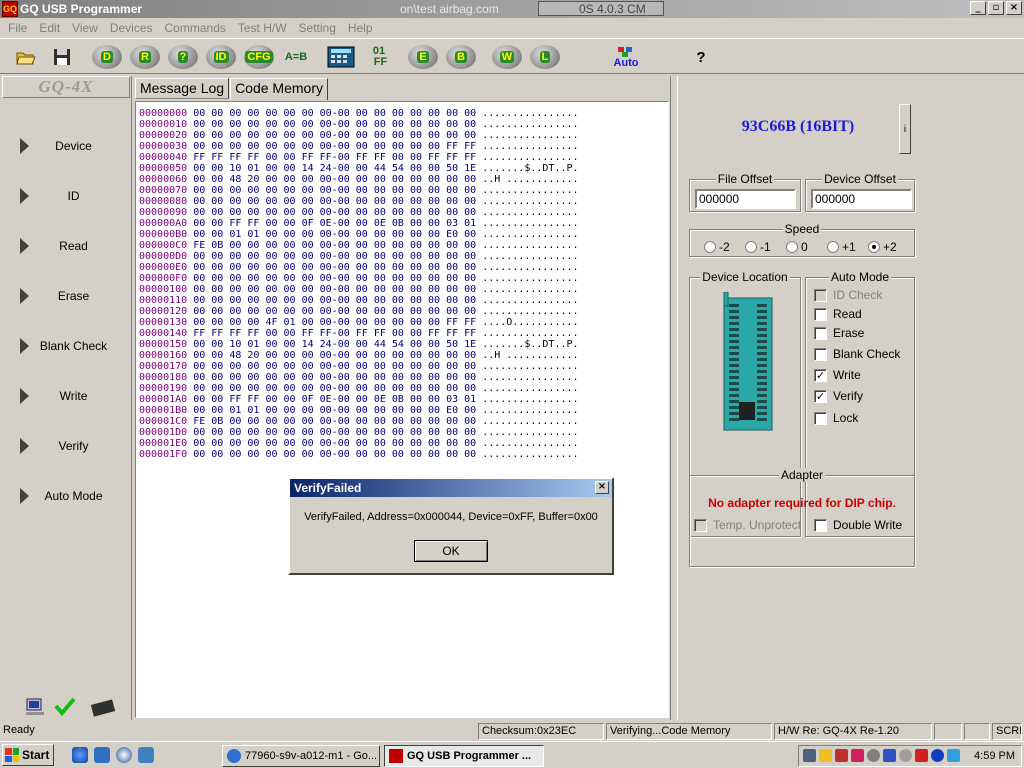 The width and height of the screenshot is (1024, 768). I want to click on minimize-button: _, so click(978, 8).